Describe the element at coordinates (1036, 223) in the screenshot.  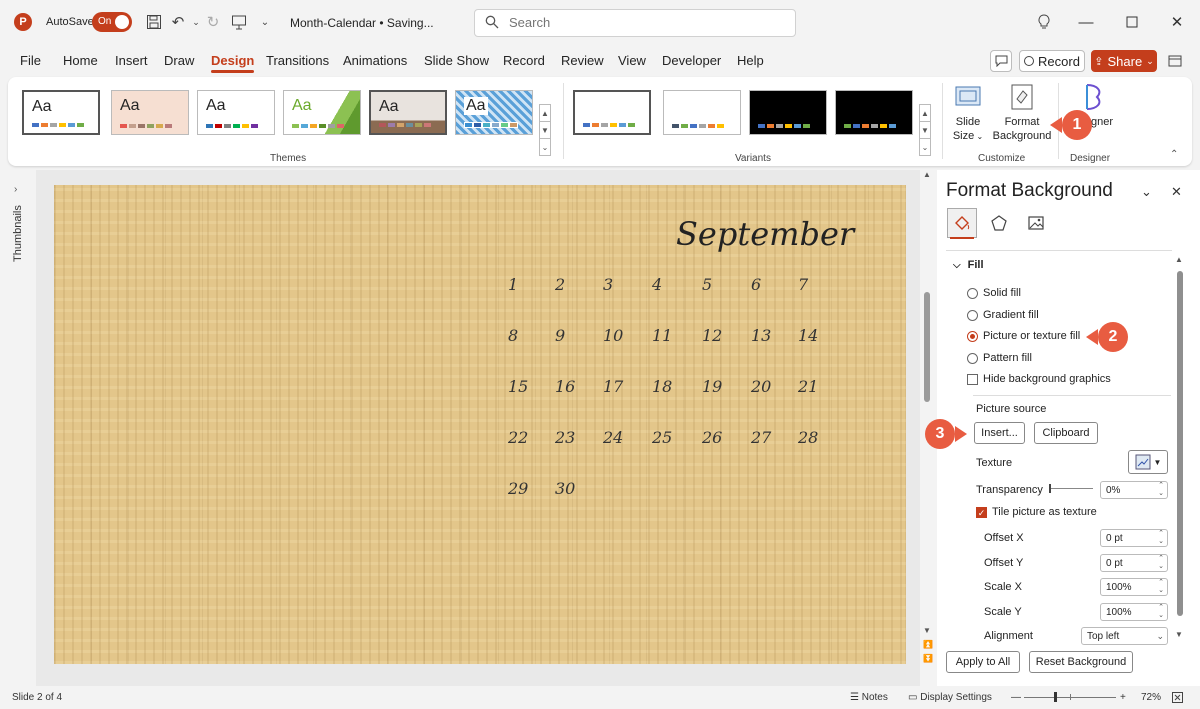
I see `picture-tab-icon` at that location.